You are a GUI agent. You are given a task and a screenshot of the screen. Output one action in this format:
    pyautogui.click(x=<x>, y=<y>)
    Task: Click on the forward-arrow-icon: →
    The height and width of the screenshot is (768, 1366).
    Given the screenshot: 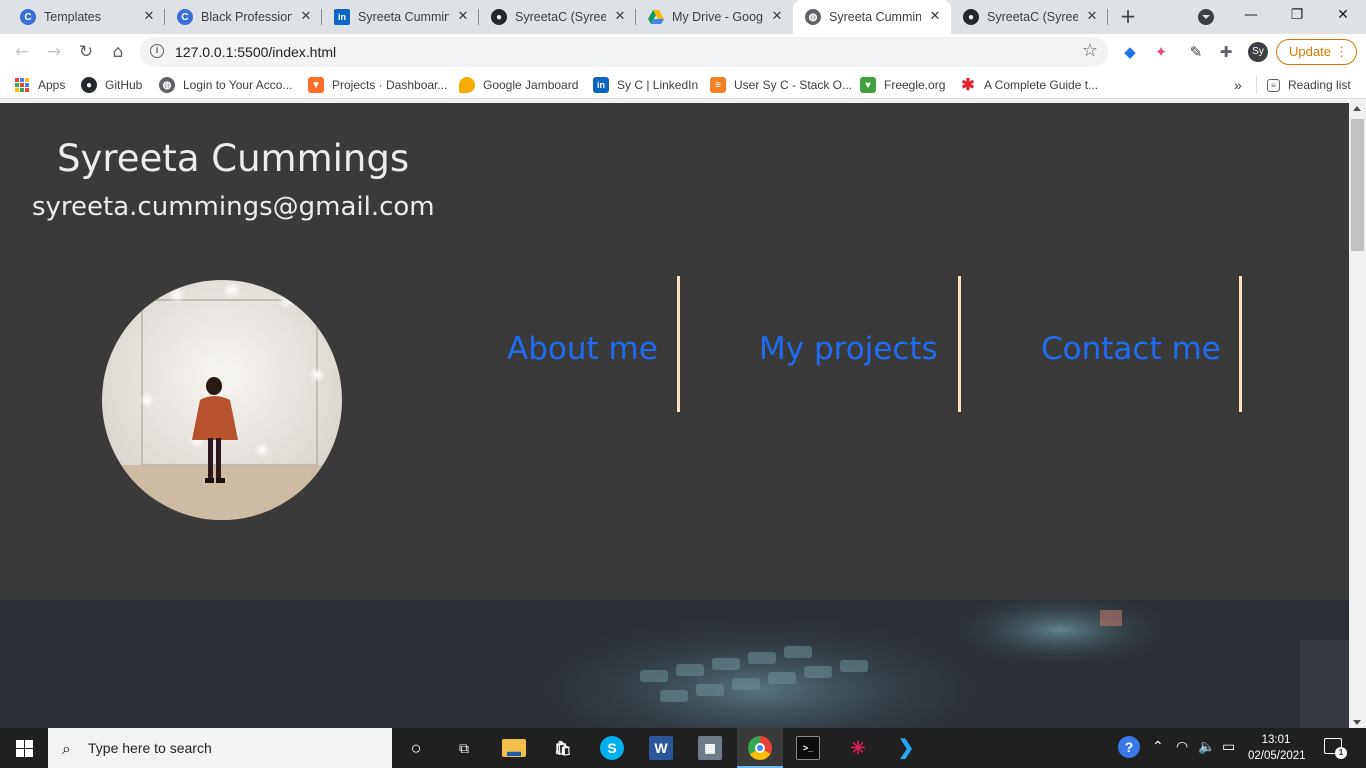 What is the action you would take?
    pyautogui.click(x=54, y=52)
    